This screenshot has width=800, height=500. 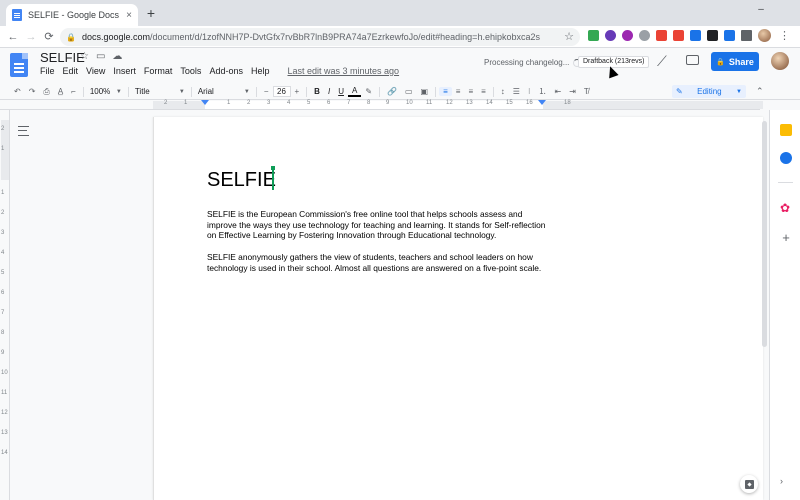 I want to click on redo-icon: ↷, so click(x=32, y=91).